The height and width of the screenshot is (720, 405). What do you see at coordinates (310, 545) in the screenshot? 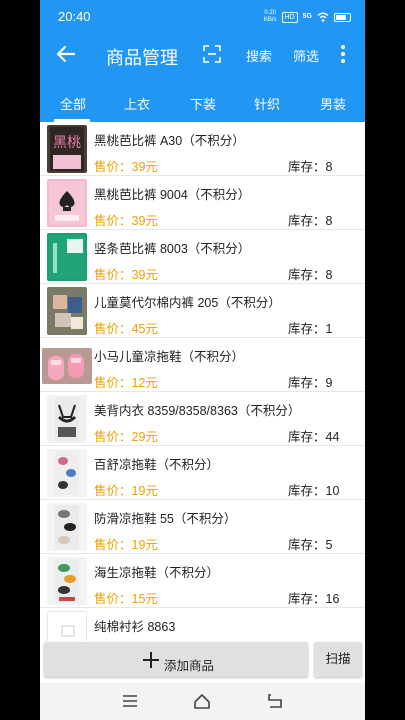
I see `product-stock: 库存：5` at bounding box center [310, 545].